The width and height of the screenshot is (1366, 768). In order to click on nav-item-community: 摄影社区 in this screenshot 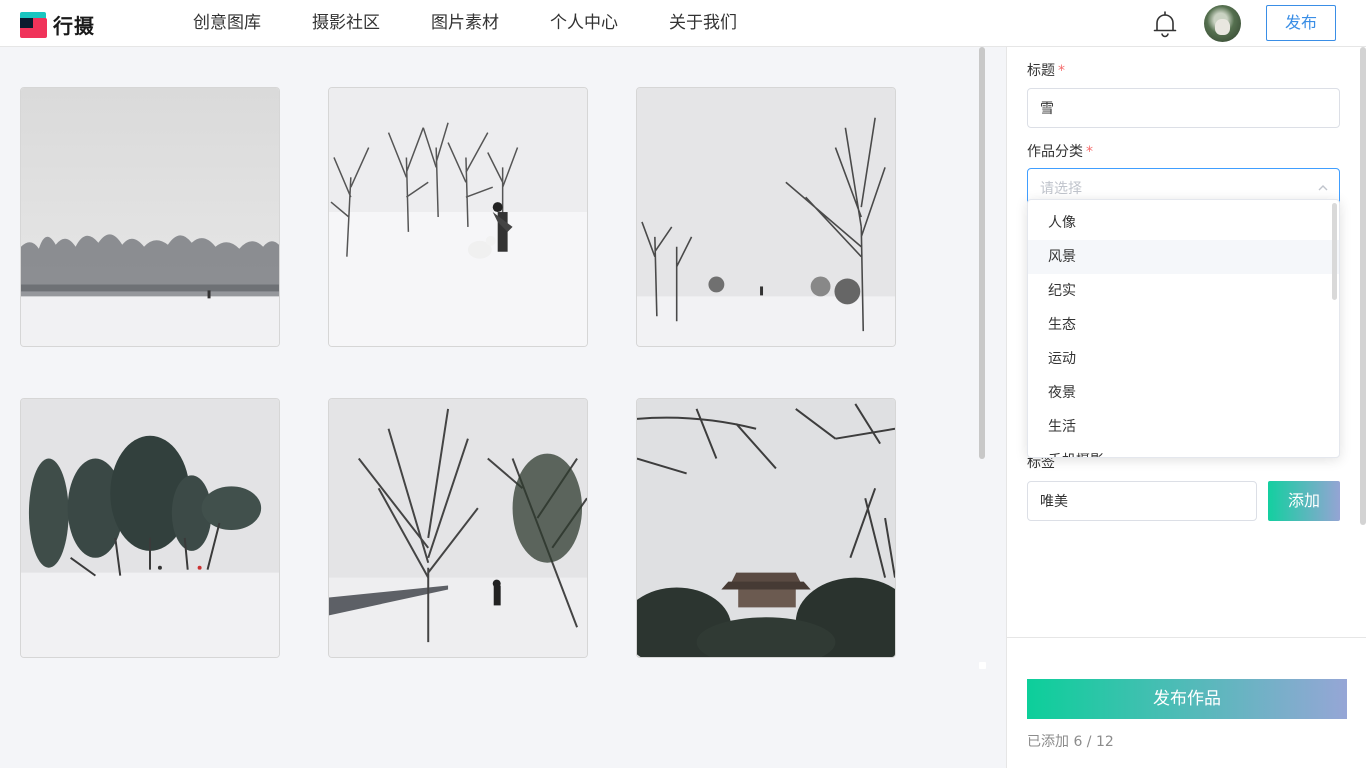, I will do `click(346, 23)`.